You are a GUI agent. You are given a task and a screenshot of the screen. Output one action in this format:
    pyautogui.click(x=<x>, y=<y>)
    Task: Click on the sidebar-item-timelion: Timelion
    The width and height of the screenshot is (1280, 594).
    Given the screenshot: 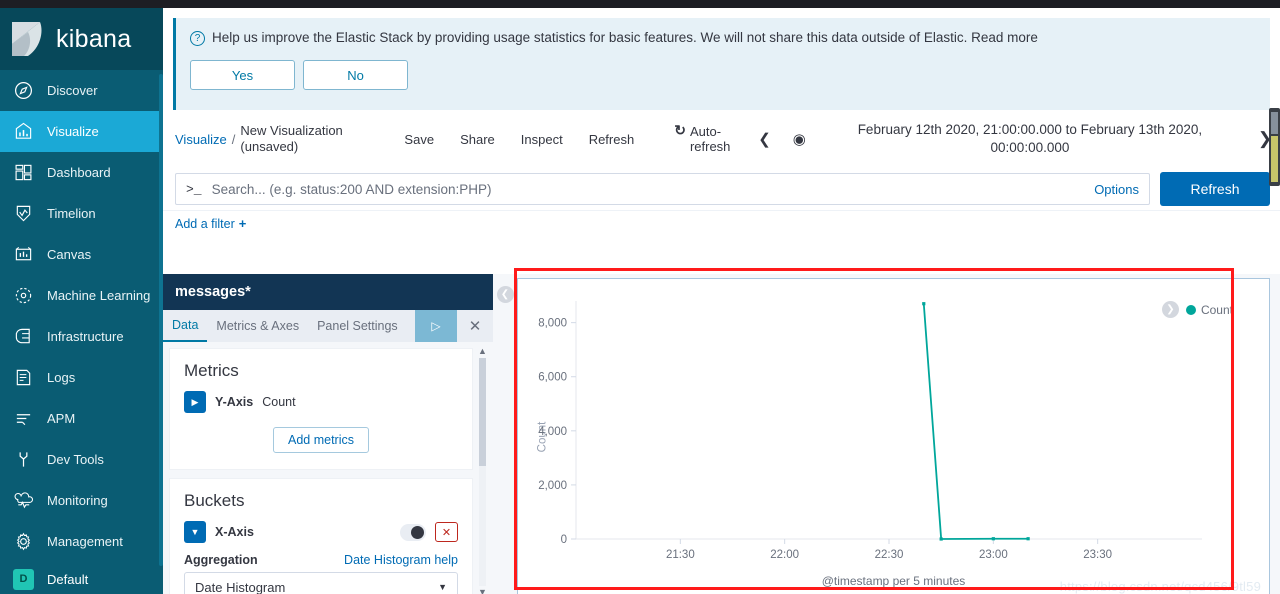 What is the action you would take?
    pyautogui.click(x=81, y=213)
    